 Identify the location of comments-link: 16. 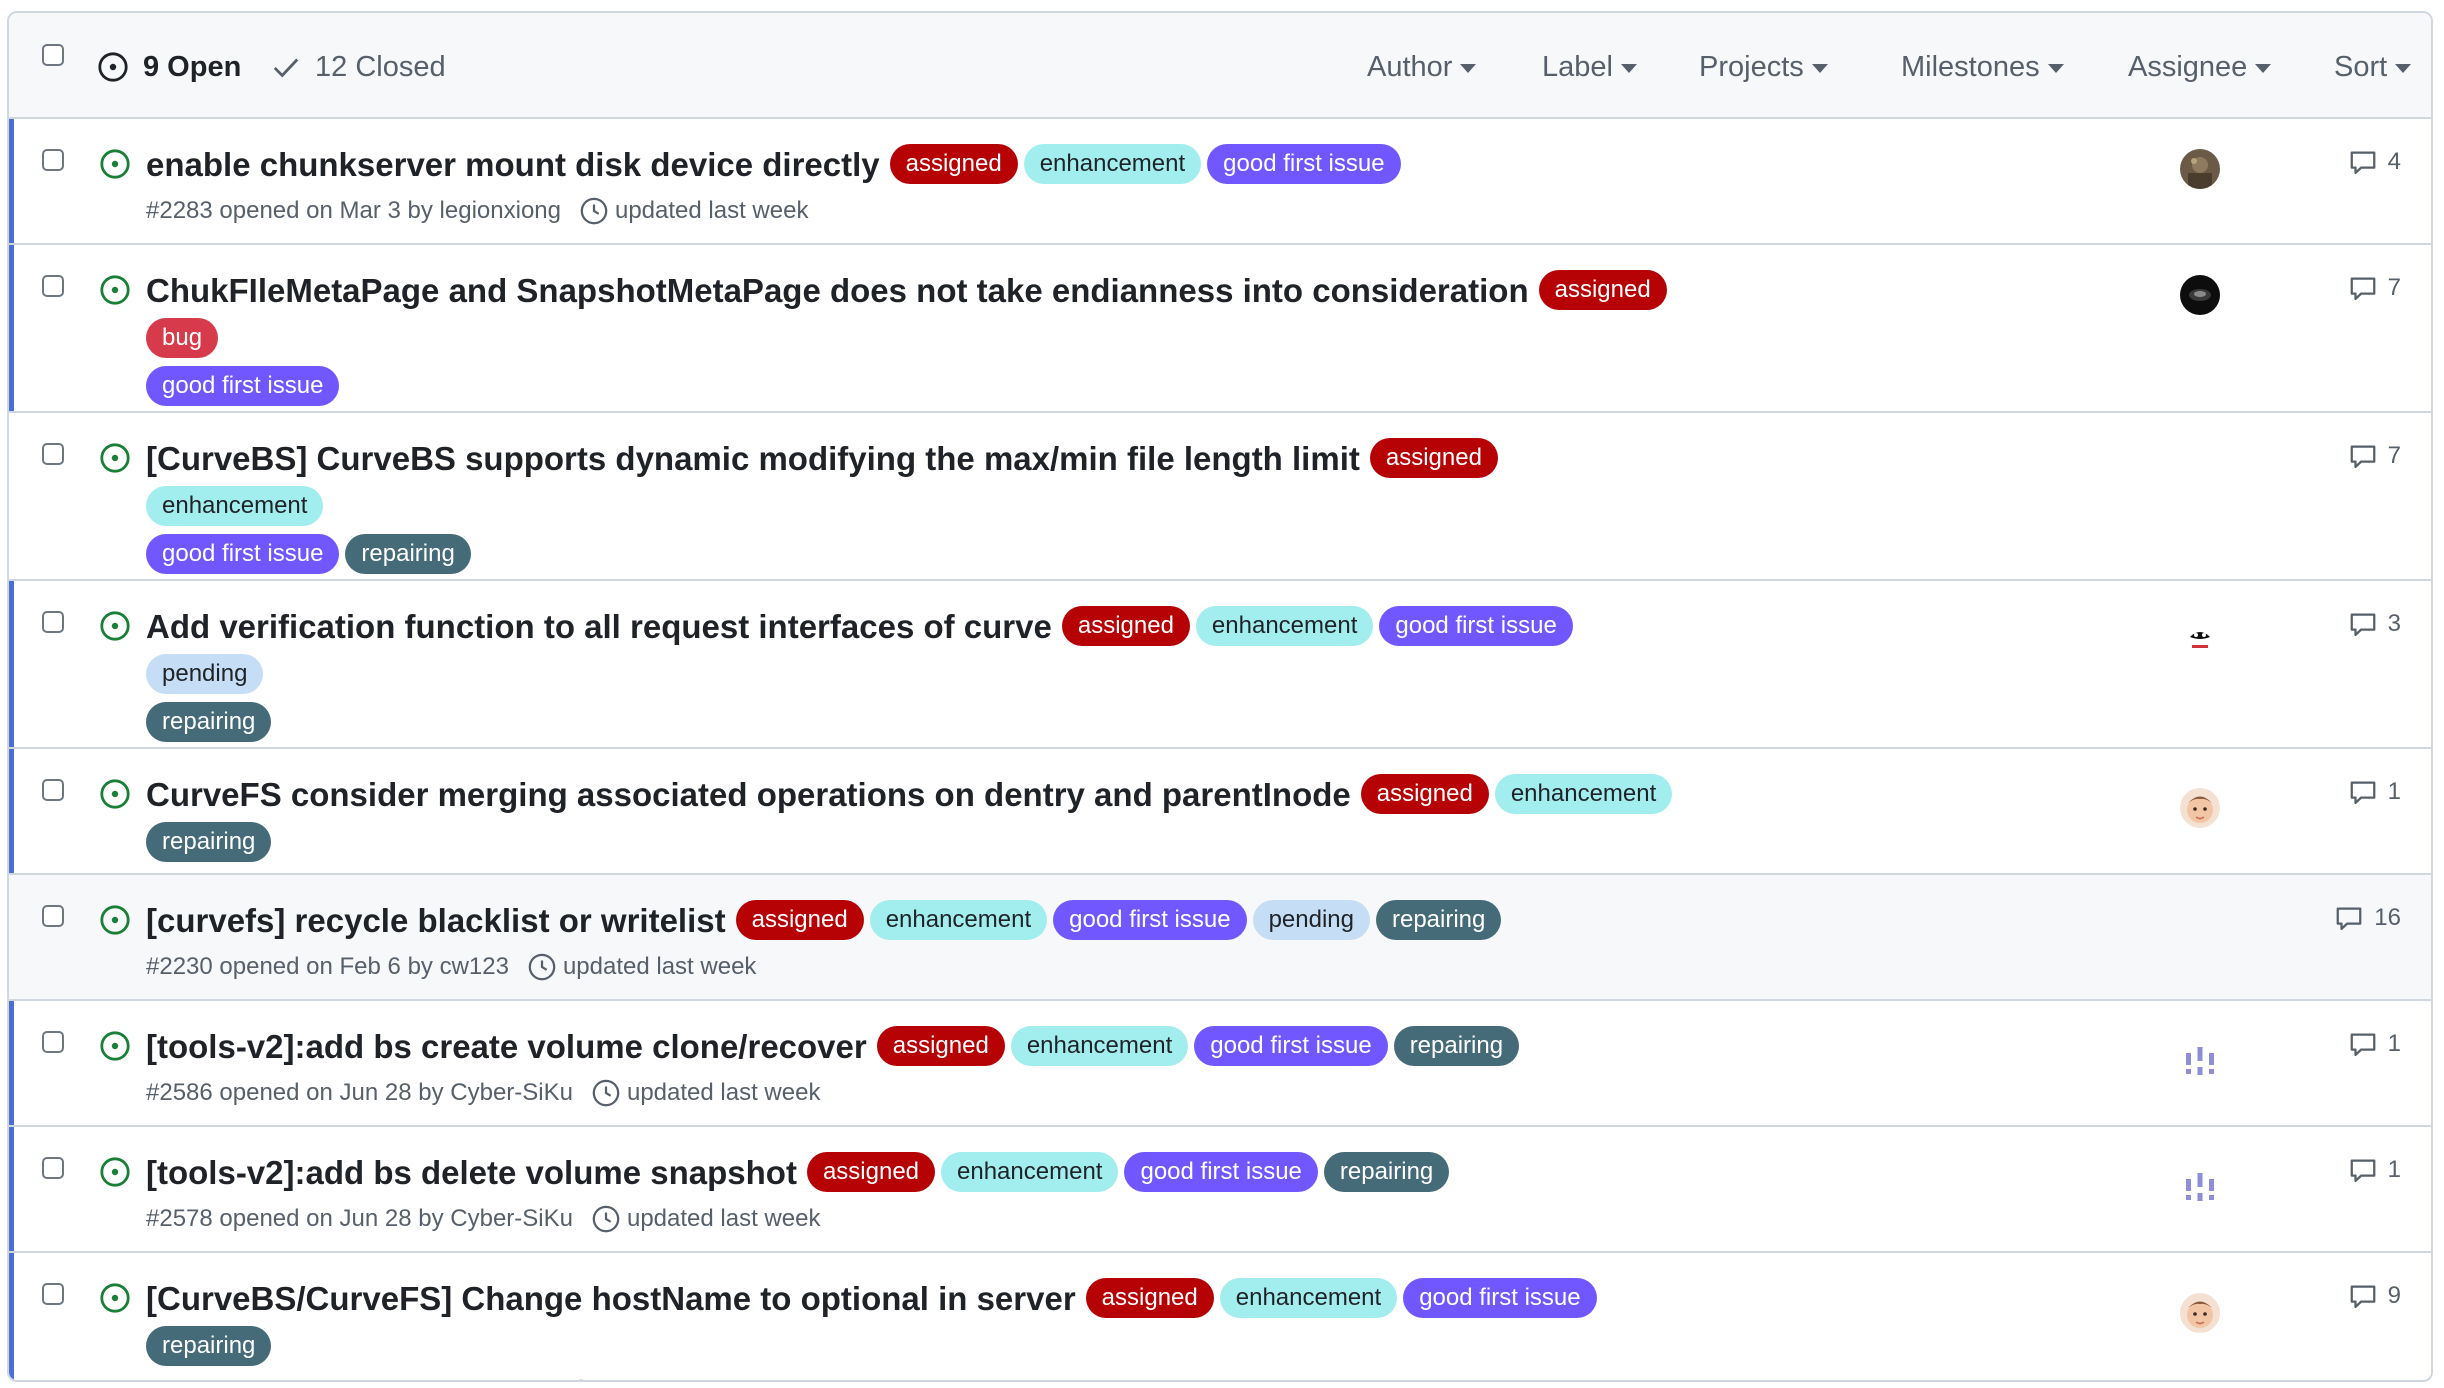
(2367, 918).